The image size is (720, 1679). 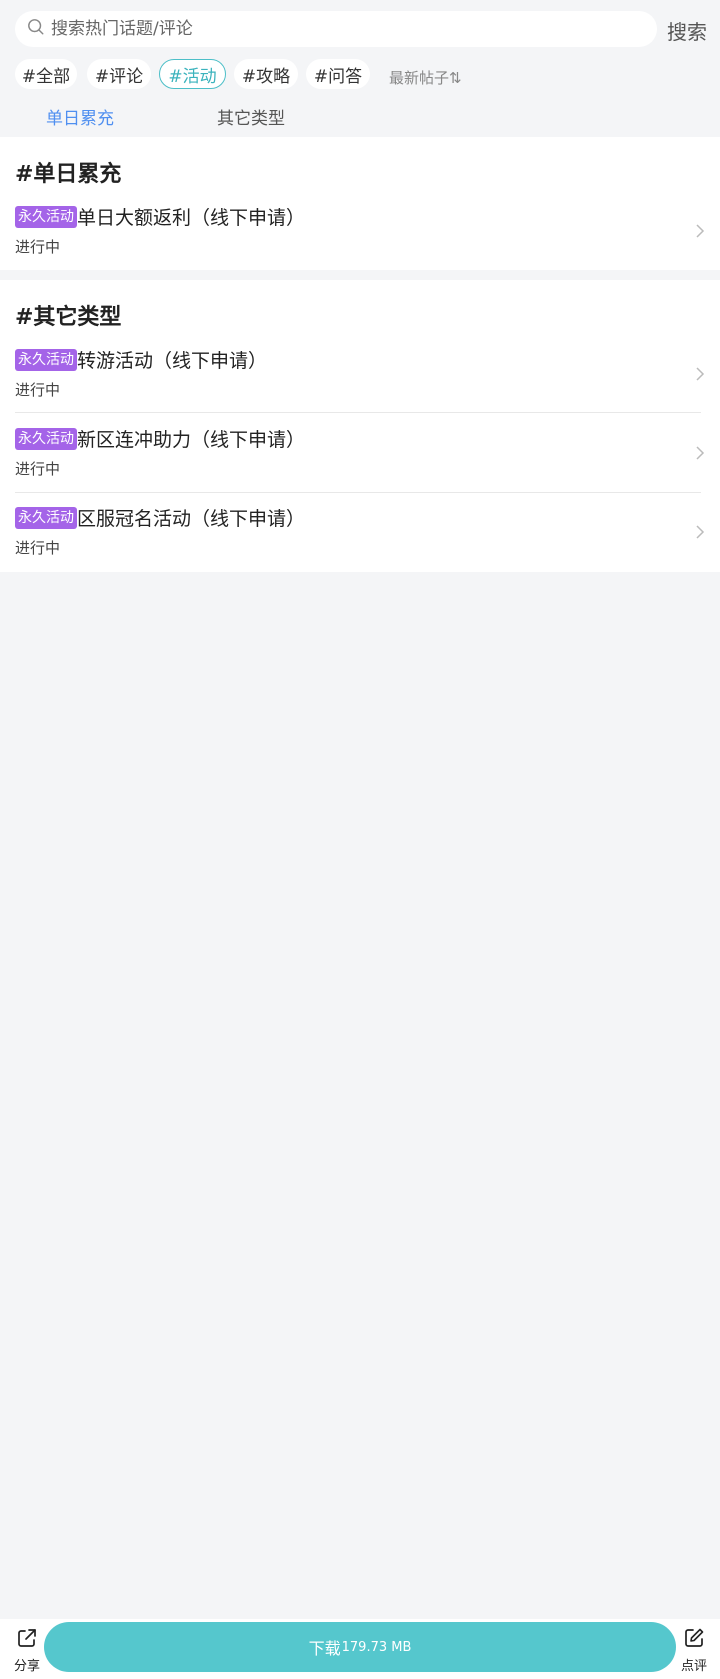 I want to click on search-row: 搜索, so click(x=360, y=29).